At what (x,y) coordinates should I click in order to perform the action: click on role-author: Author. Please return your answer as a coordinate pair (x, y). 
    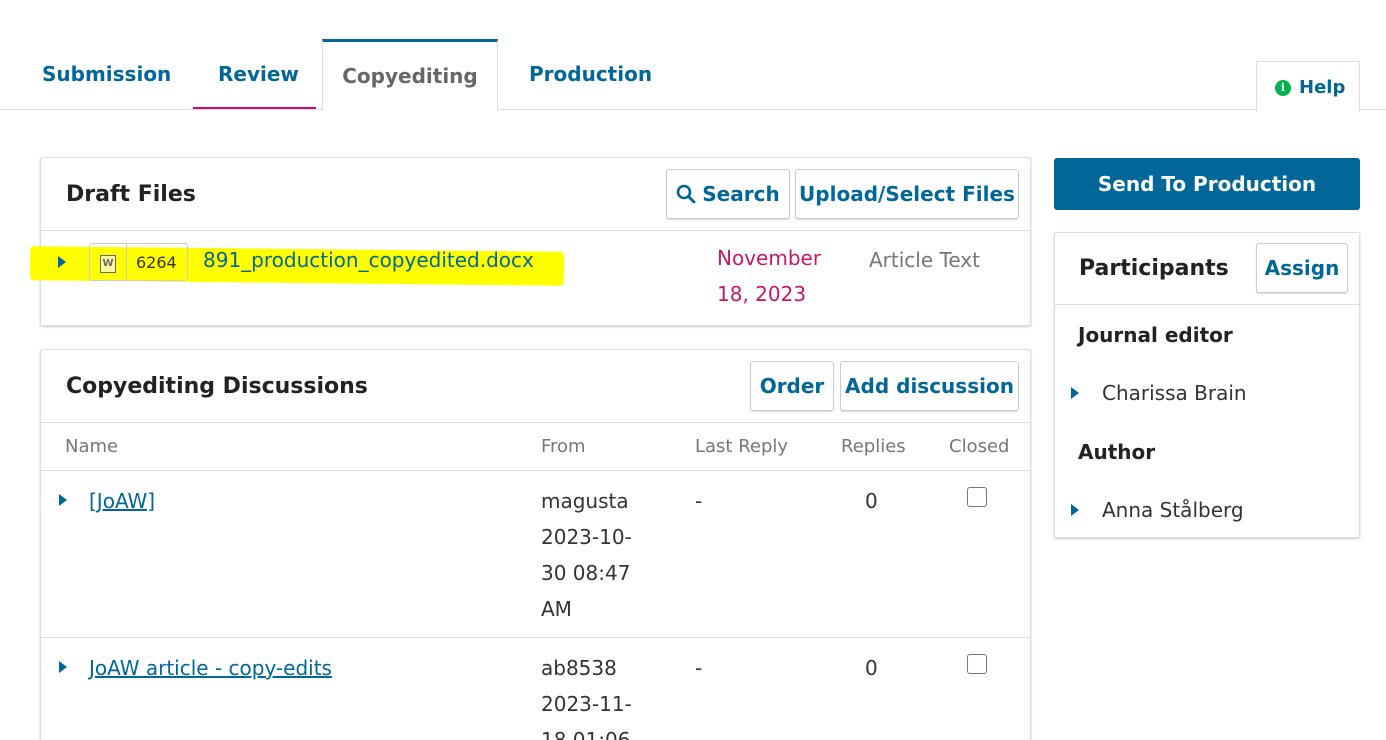
    Looking at the image, I should click on (1117, 452).